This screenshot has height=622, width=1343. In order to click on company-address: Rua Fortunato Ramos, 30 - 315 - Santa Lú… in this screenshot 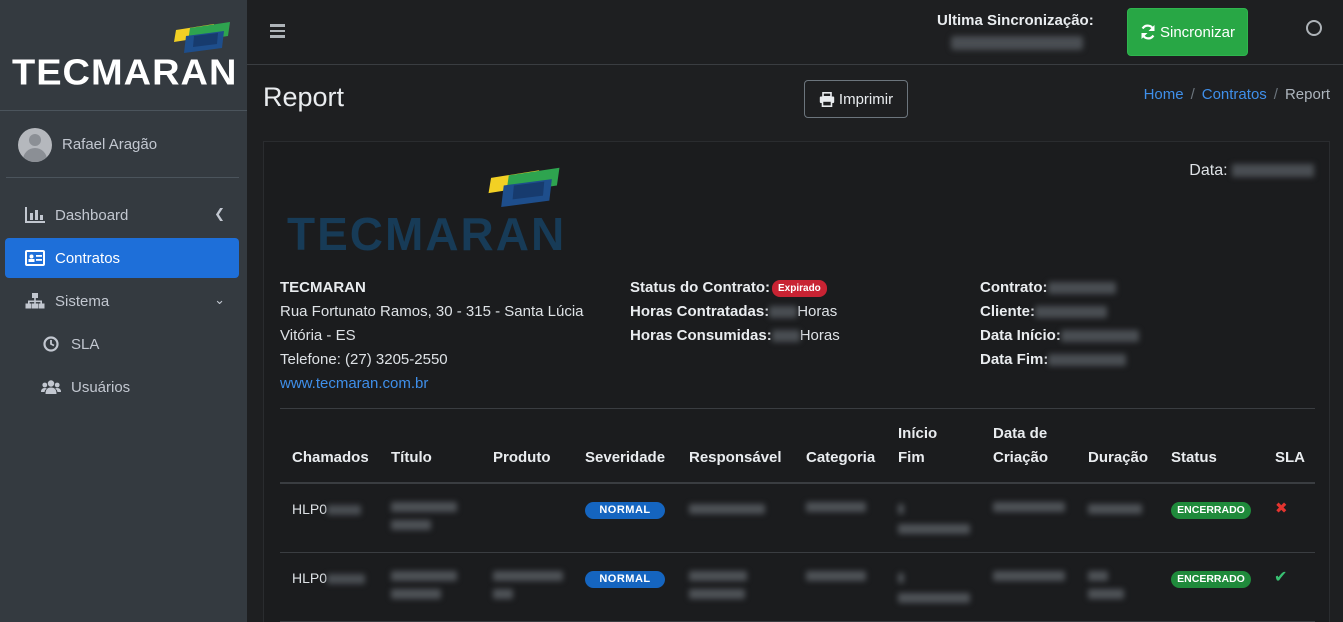, I will do `click(432, 311)`.